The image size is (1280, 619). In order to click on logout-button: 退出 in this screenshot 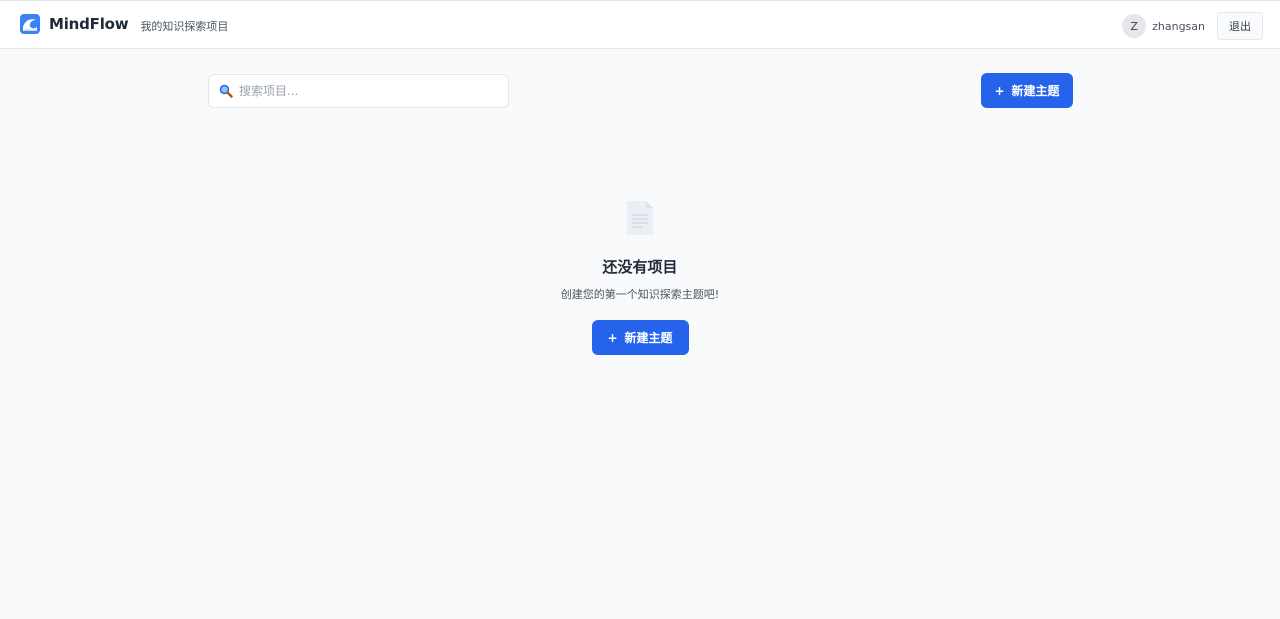, I will do `click(1240, 26)`.